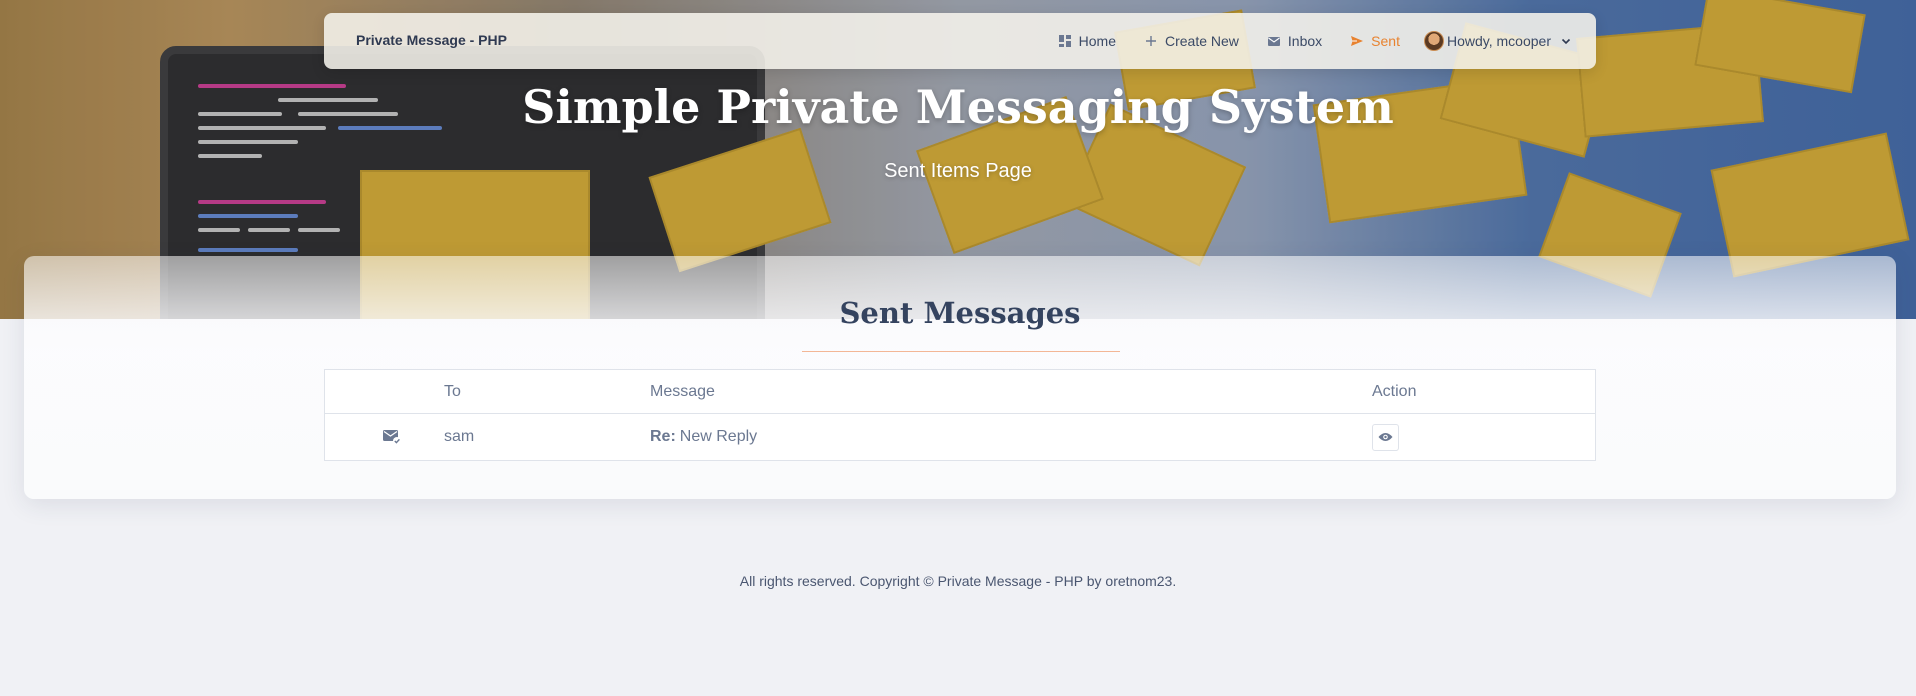  What do you see at coordinates (459, 436) in the screenshot?
I see `recipient-cell: sam` at bounding box center [459, 436].